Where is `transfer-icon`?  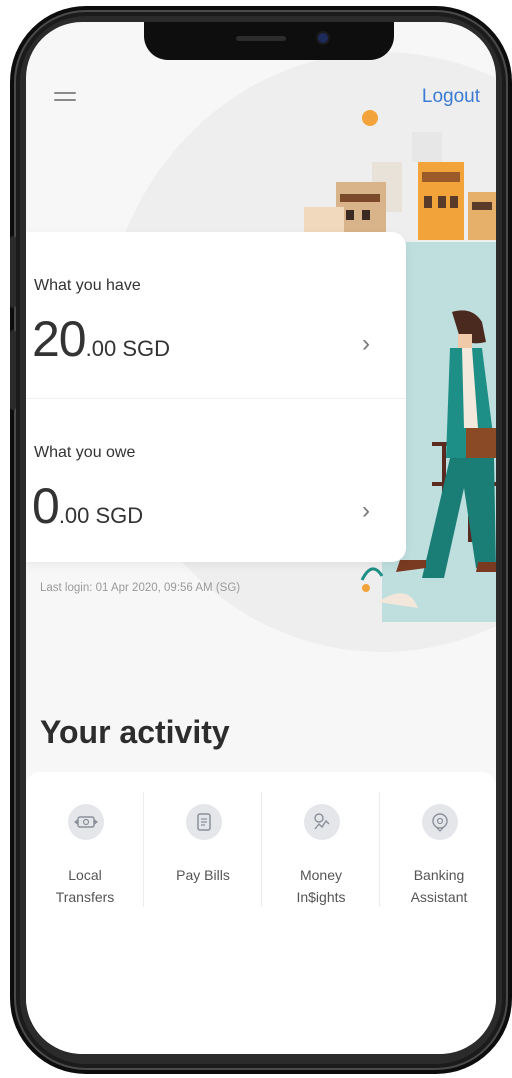 transfer-icon is located at coordinates (86, 822).